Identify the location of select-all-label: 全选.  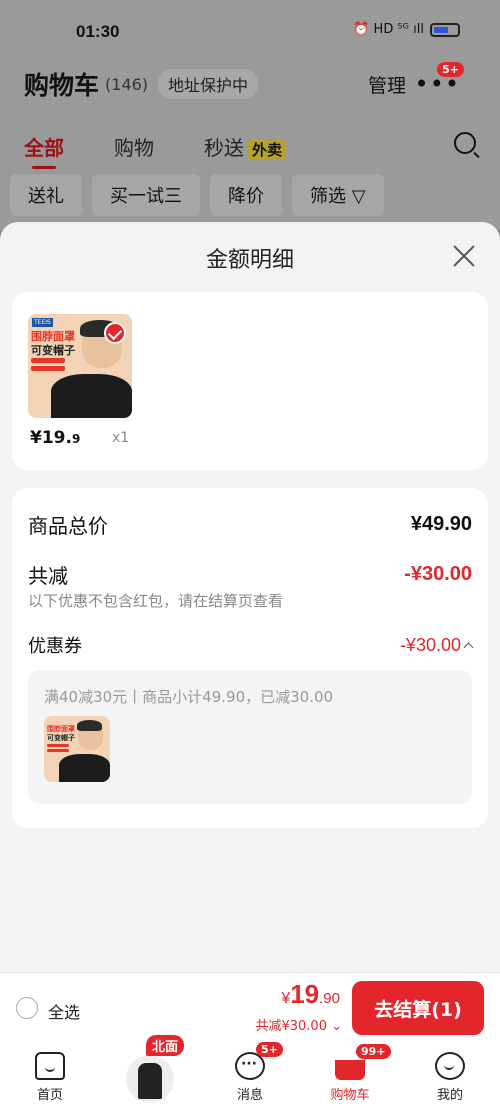
(64, 1011).